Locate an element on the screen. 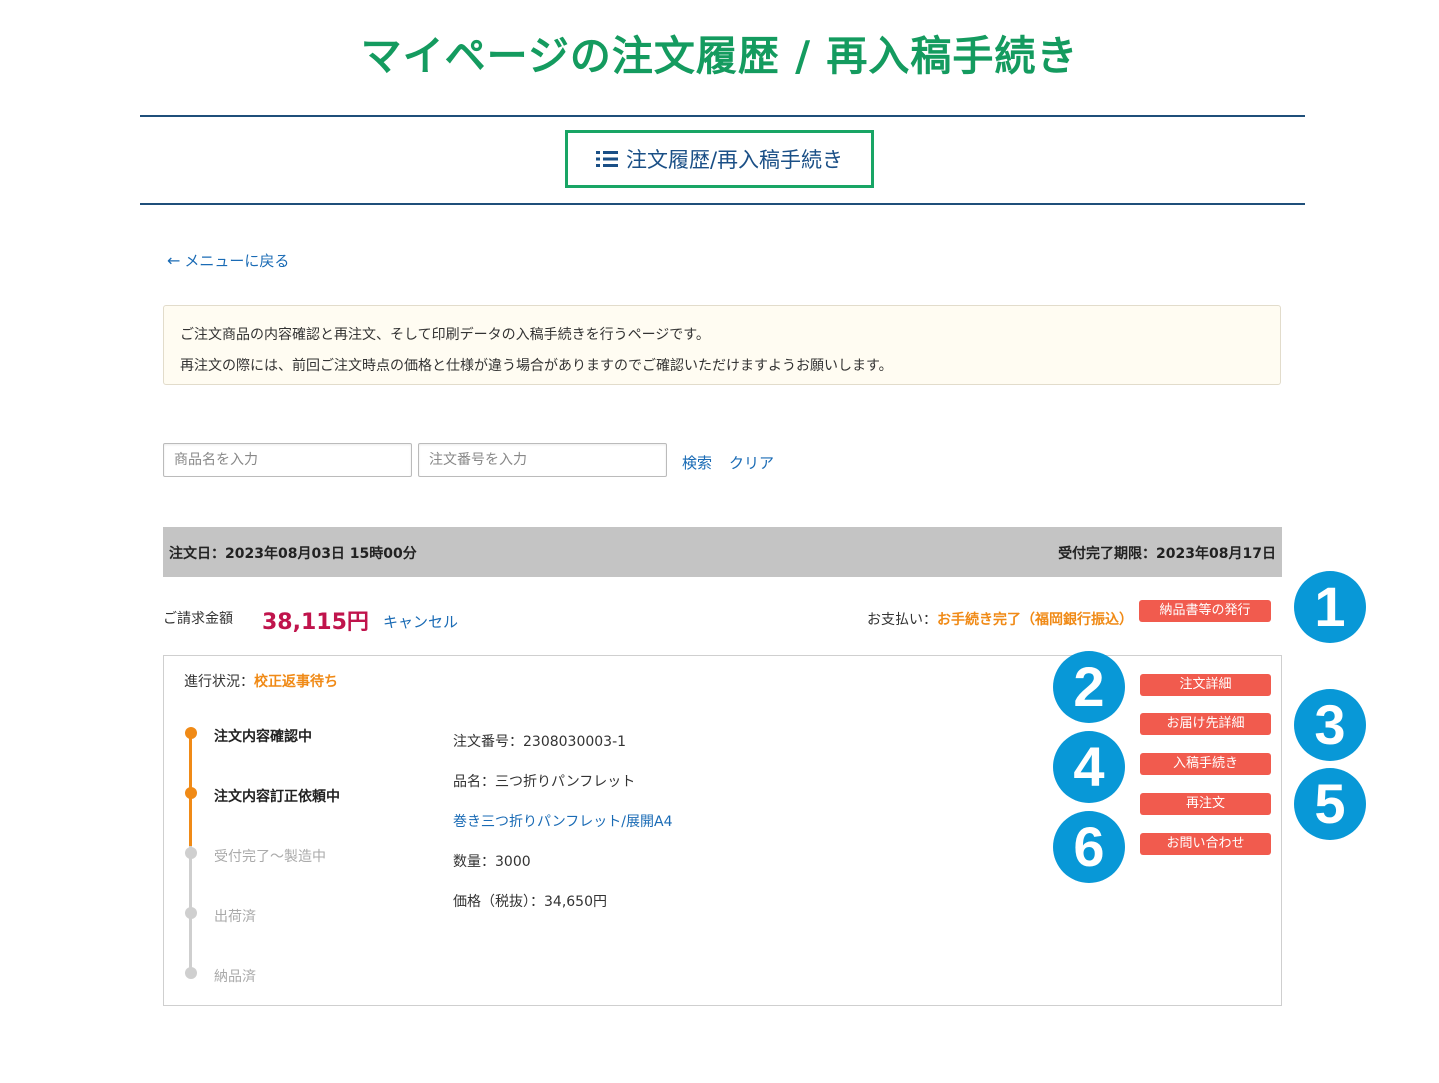 The width and height of the screenshot is (1439, 1083). progress-status: 進行状況：校正返事待ち is located at coordinates (261, 681).